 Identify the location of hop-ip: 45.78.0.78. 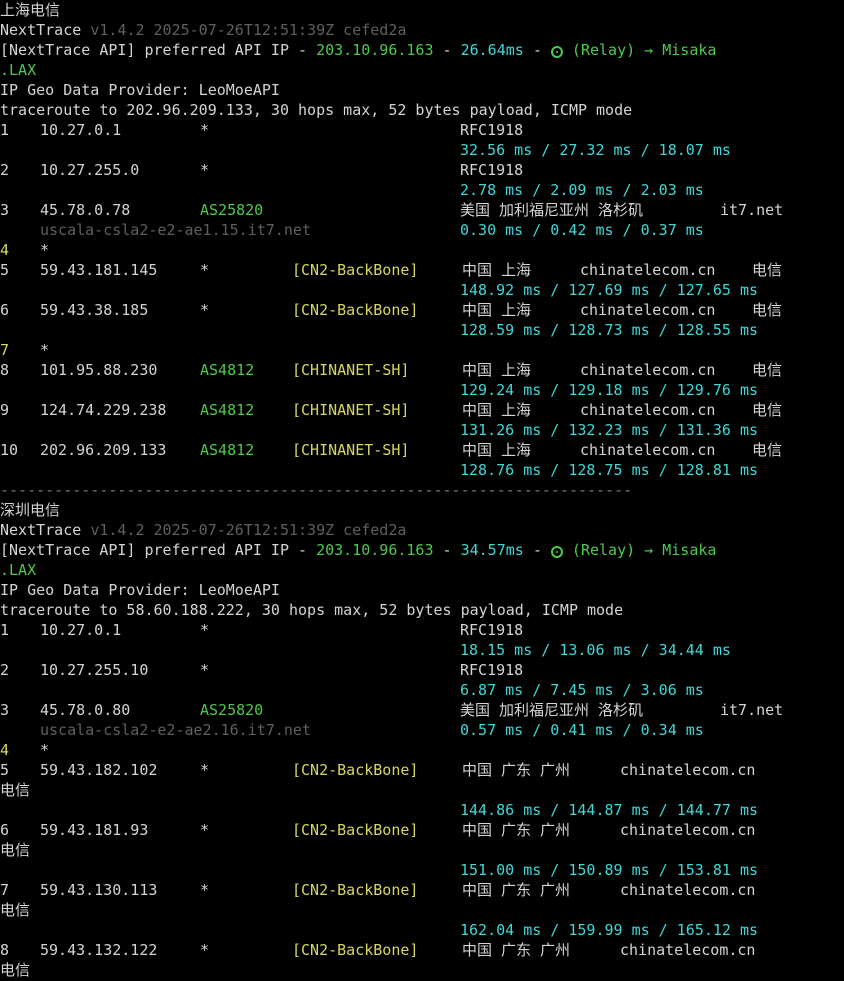
(85, 210).